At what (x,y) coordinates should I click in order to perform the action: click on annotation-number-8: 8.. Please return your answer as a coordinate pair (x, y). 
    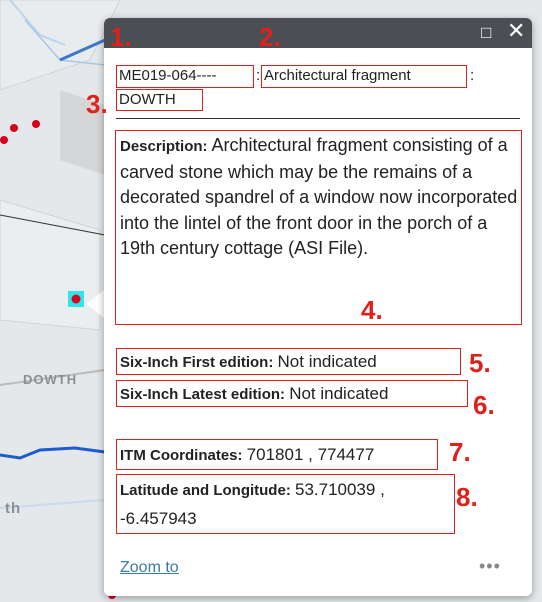
    Looking at the image, I should click on (467, 497).